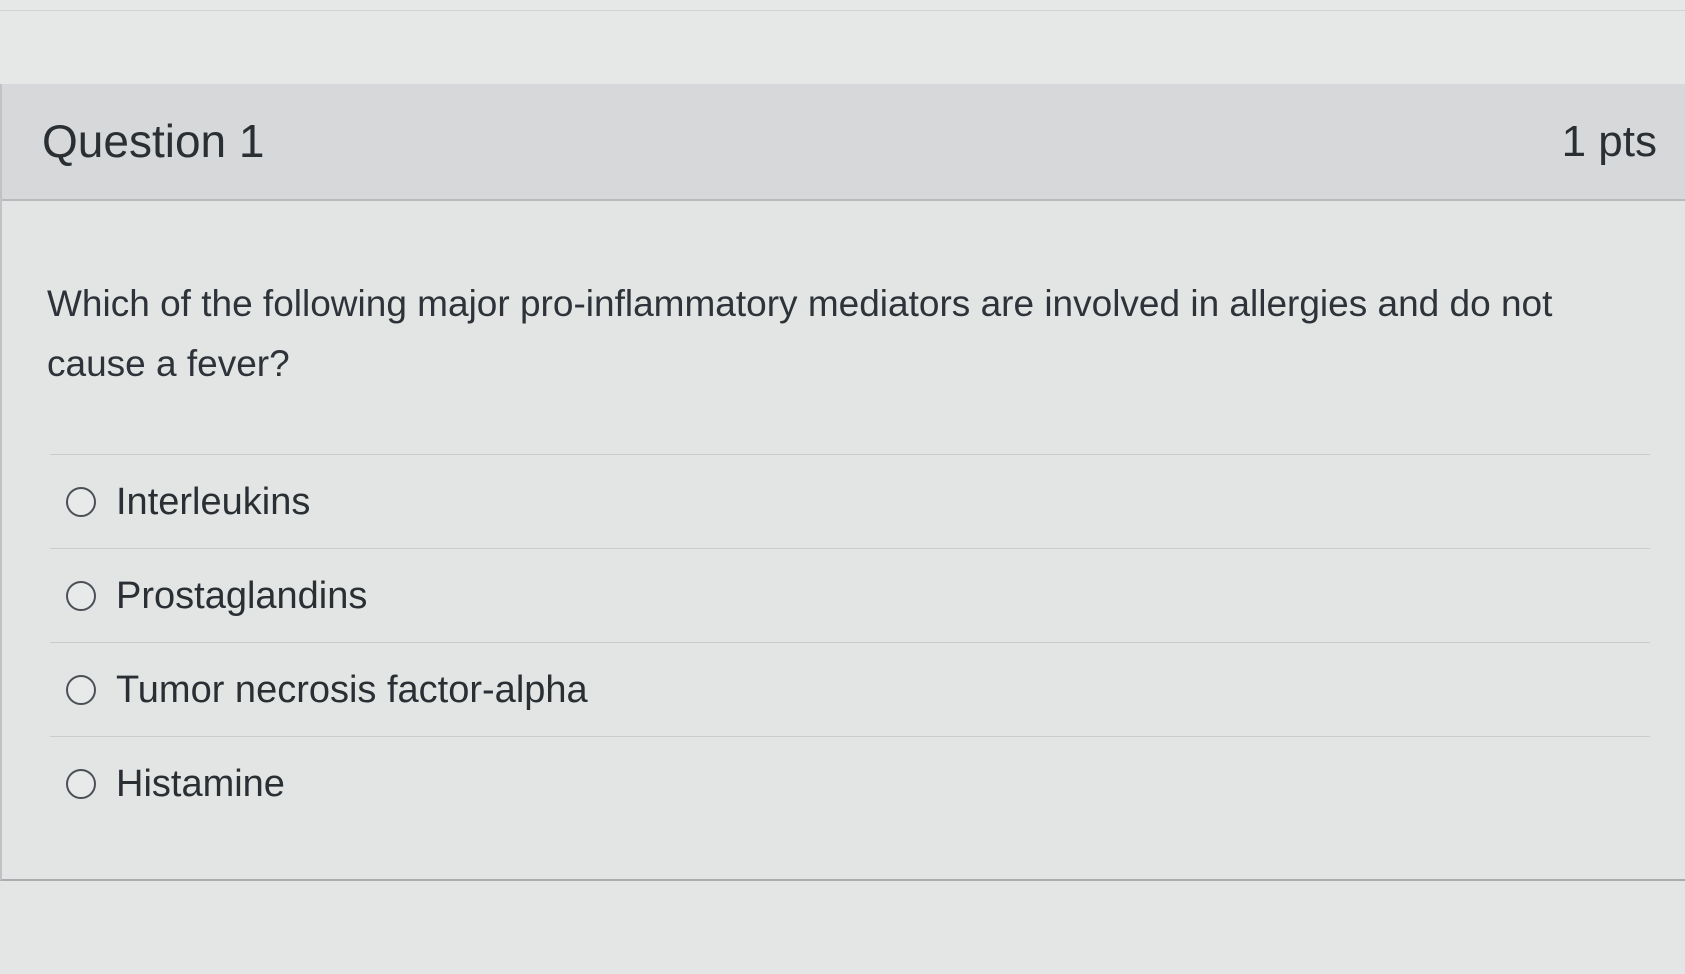 This screenshot has height=974, width=1685. Describe the element at coordinates (241, 596) in the screenshot. I see `answer-label: Prostaglandins` at that location.